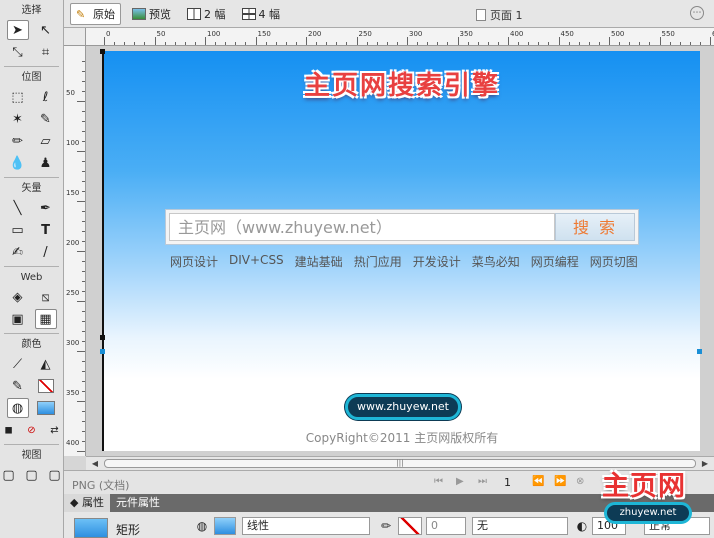 The image size is (714, 538). Describe the element at coordinates (18, 141) in the screenshot. I see `pencil-tool-icon: ✏` at that location.